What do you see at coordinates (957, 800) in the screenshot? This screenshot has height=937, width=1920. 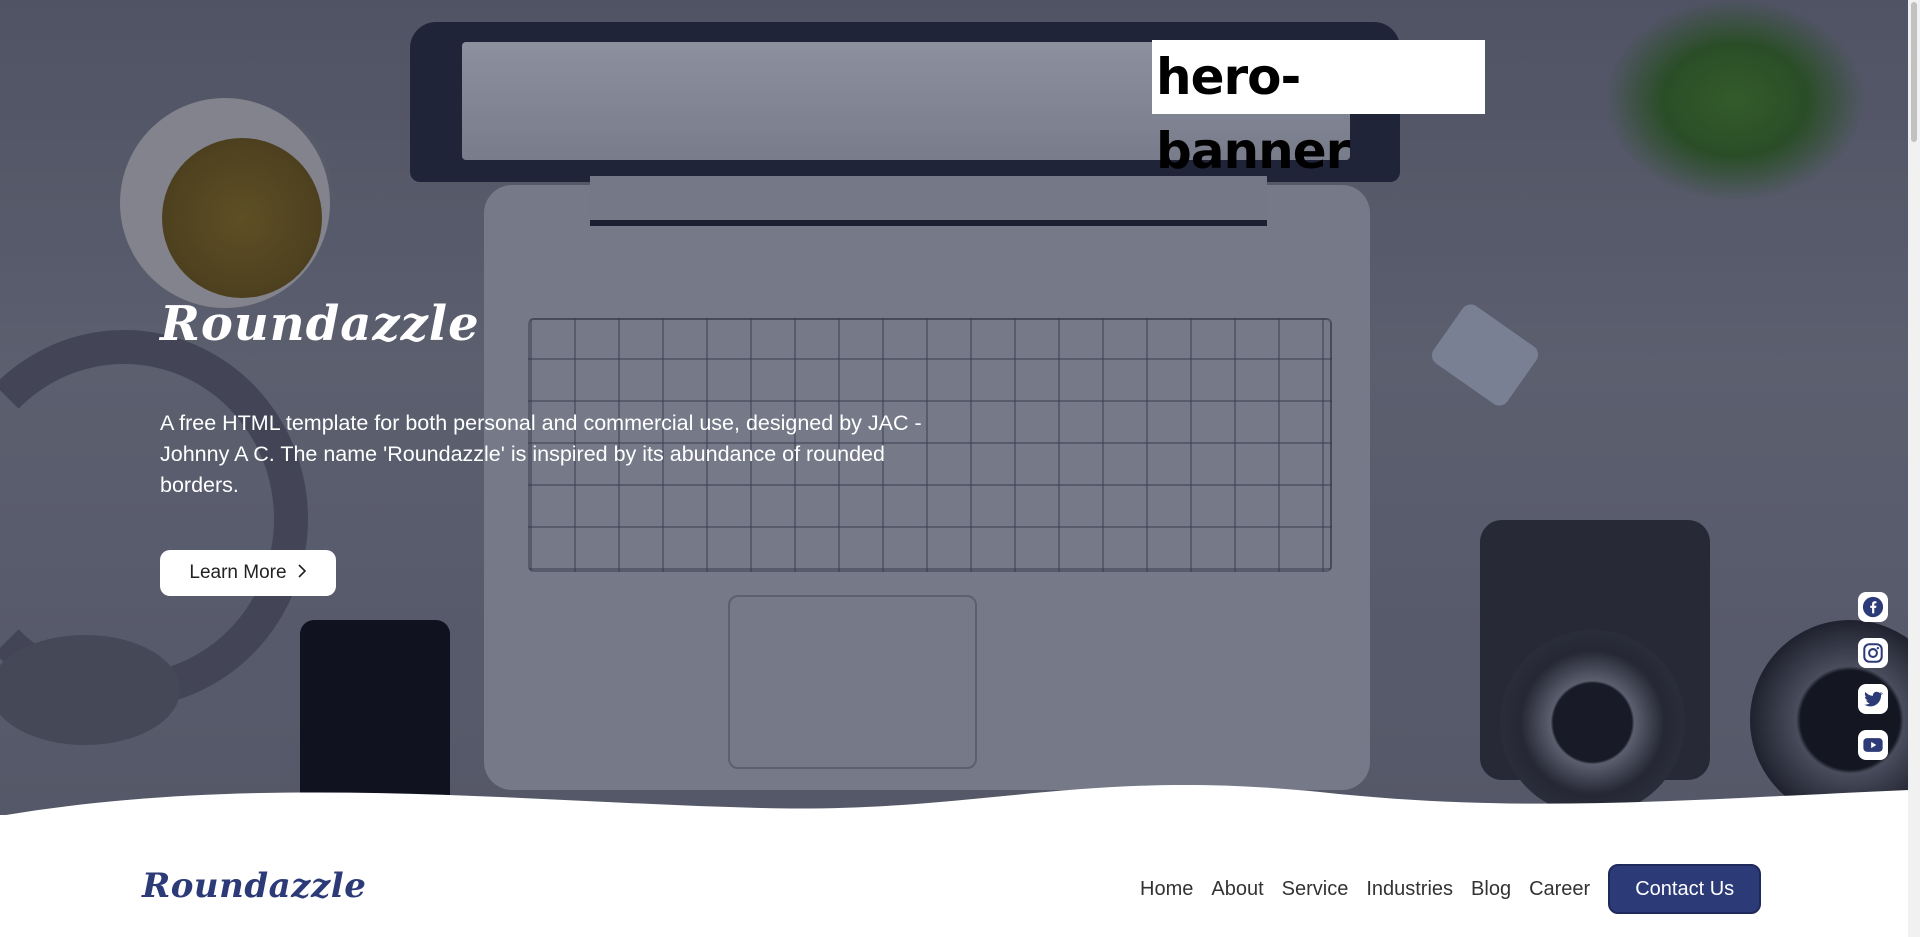 I see `hero-wave-divider` at bounding box center [957, 800].